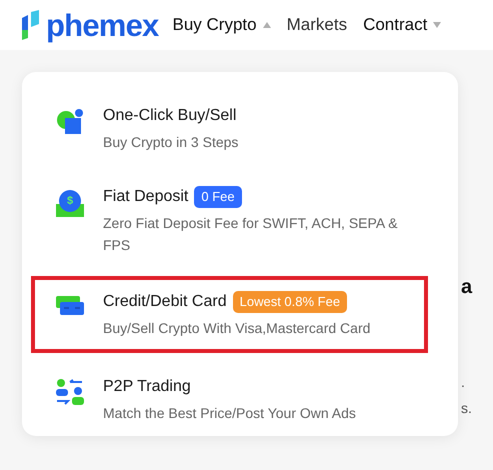  I want to click on card-icon, so click(70, 305).